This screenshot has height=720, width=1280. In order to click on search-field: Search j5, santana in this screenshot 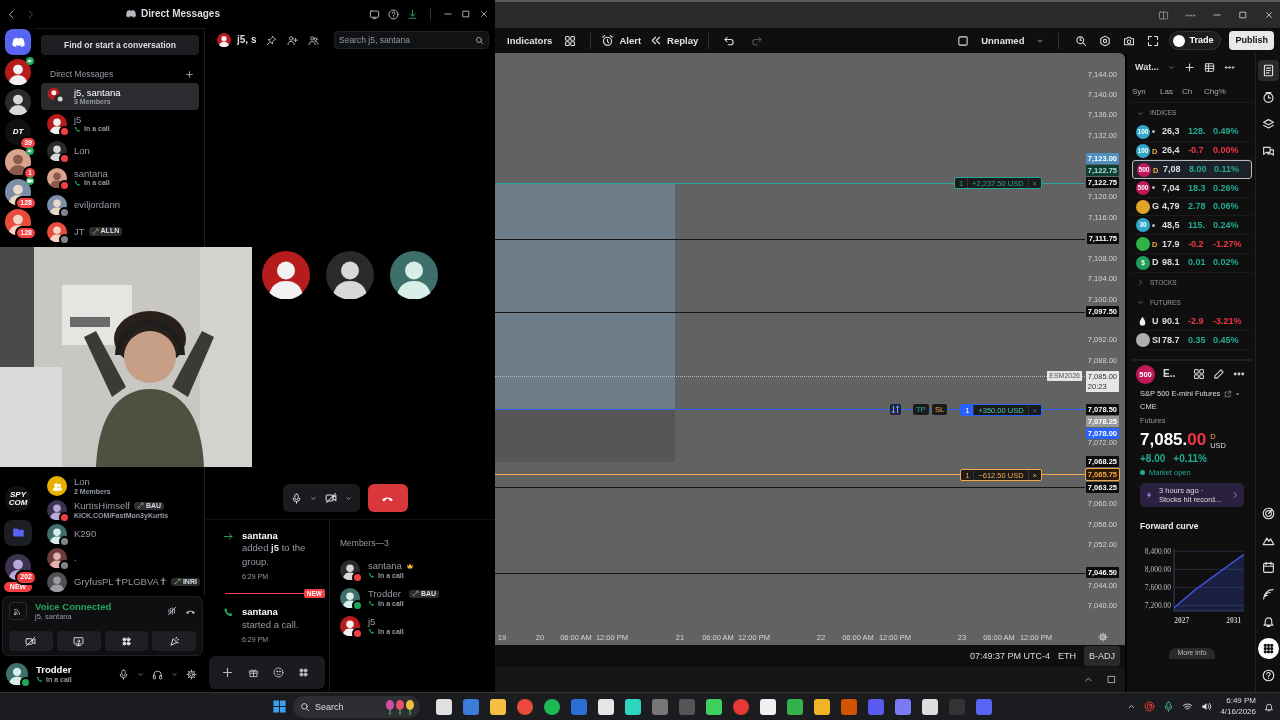, I will do `click(411, 40)`.